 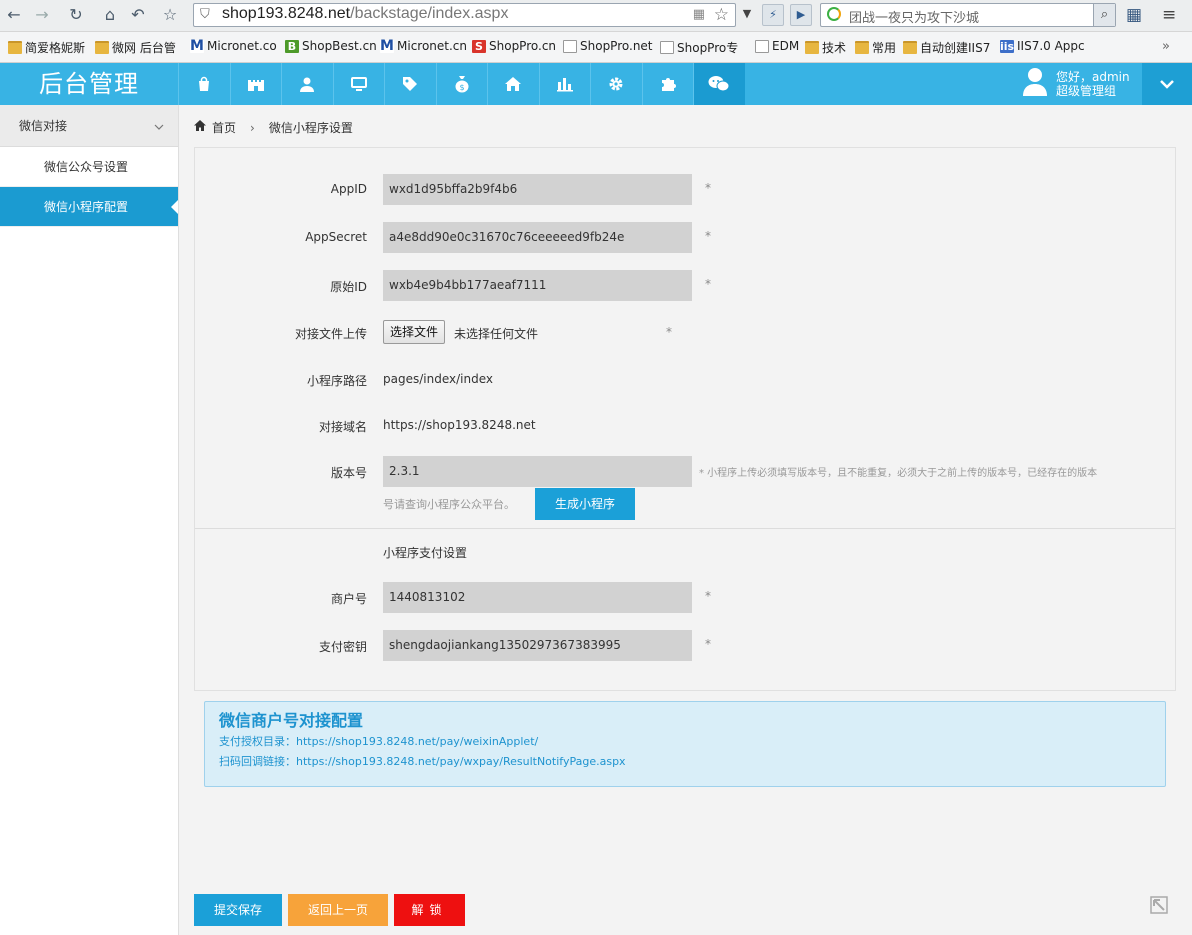 What do you see at coordinates (523, 46) in the screenshot?
I see `bookmark-label: ShopPro.cn` at bounding box center [523, 46].